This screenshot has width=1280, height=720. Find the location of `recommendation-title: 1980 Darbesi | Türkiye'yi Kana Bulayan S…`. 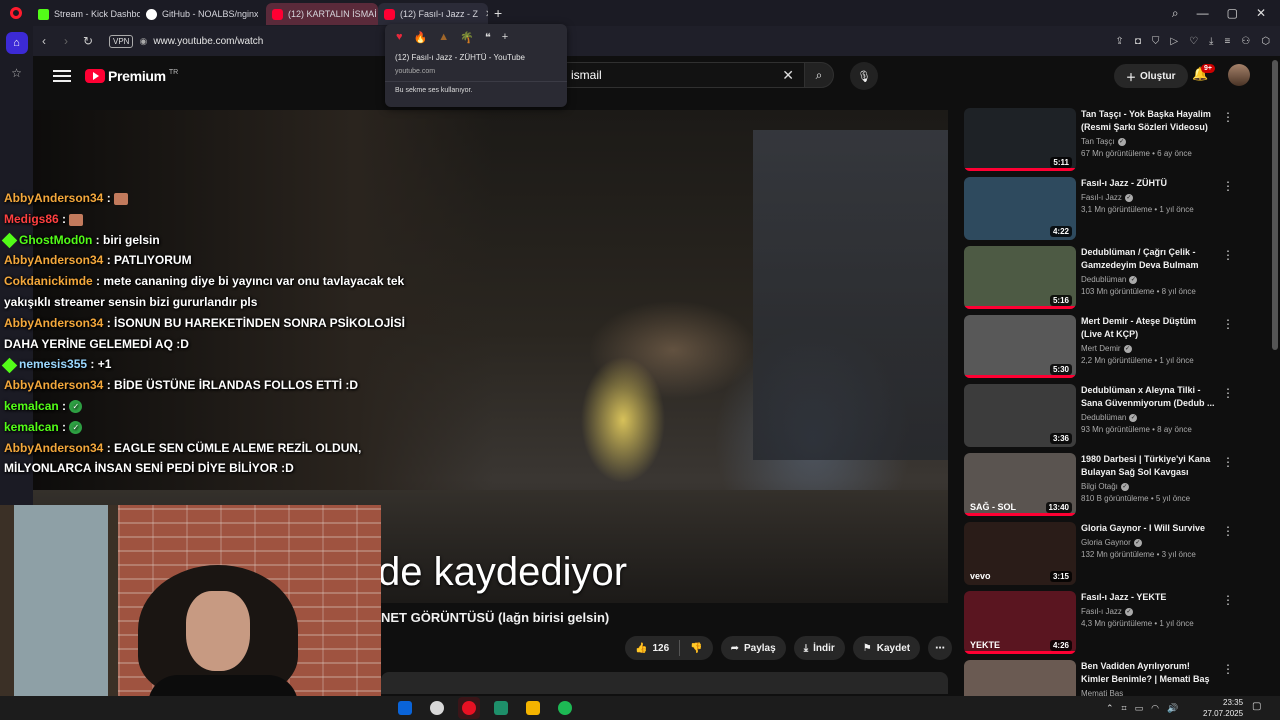

recommendation-title: 1980 Darbesi | Türkiye'yi Kana Bulayan S… is located at coordinates (1148, 466).